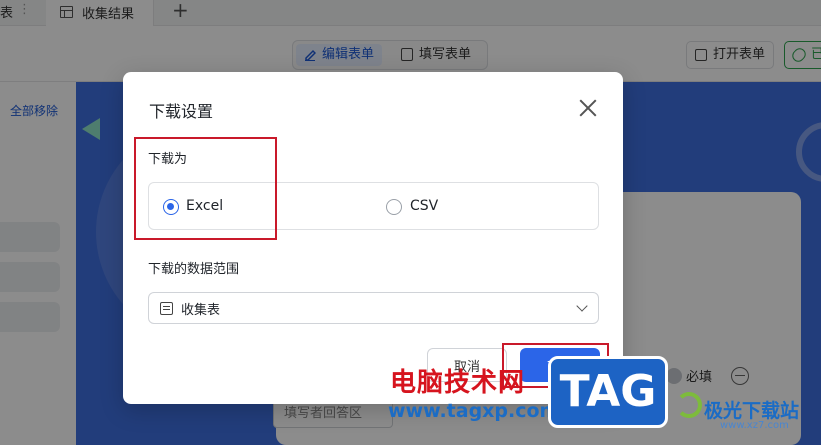  I want to click on watermark-site: 极光下载站, so click(752, 411).